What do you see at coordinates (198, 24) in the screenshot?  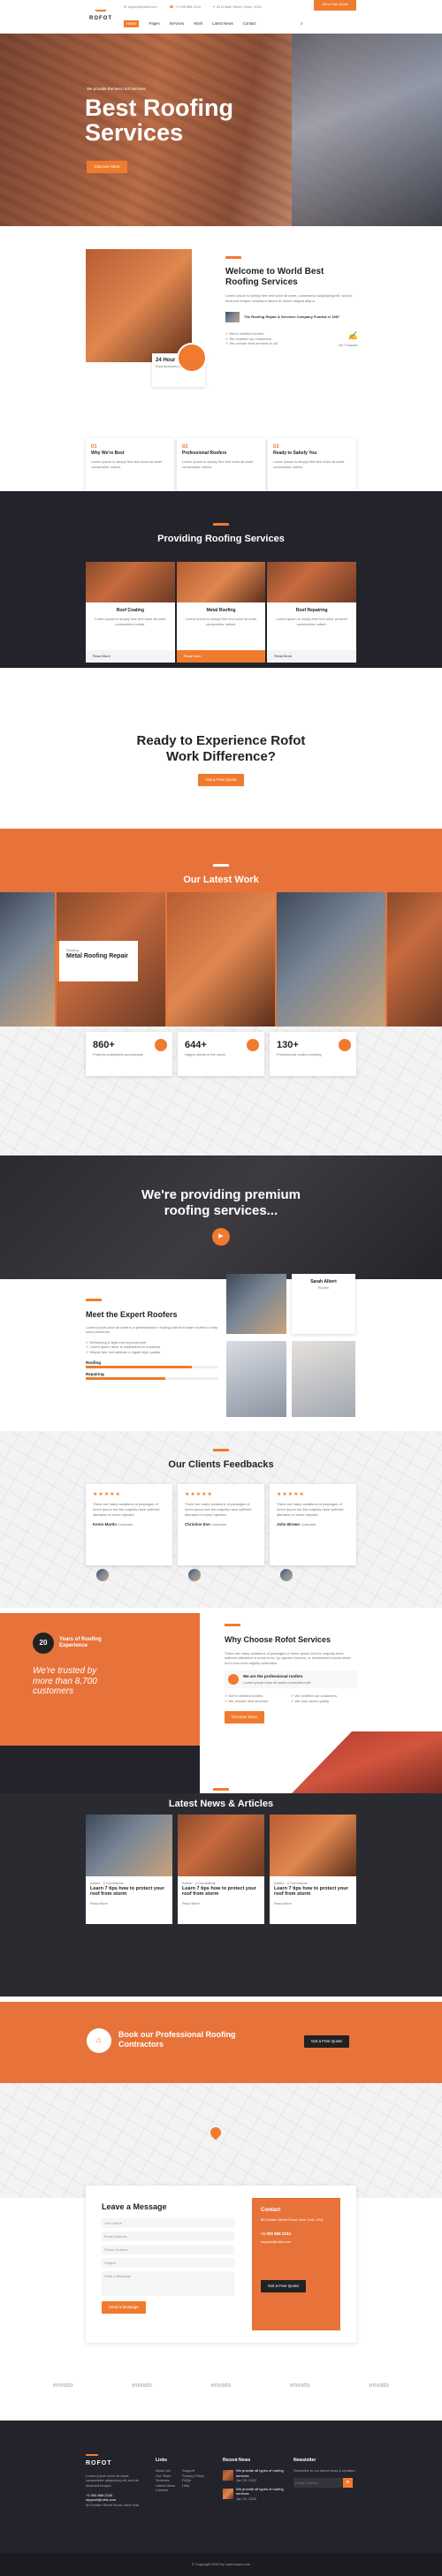 I see `nav-work: Work` at bounding box center [198, 24].